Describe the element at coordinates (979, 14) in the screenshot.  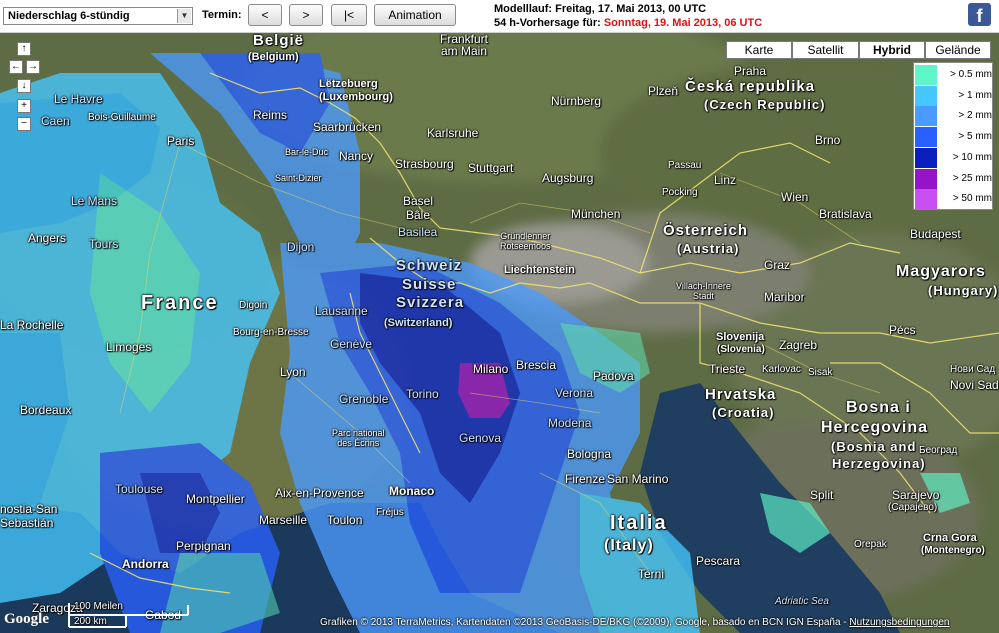
I see `facebook-icon: f` at that location.